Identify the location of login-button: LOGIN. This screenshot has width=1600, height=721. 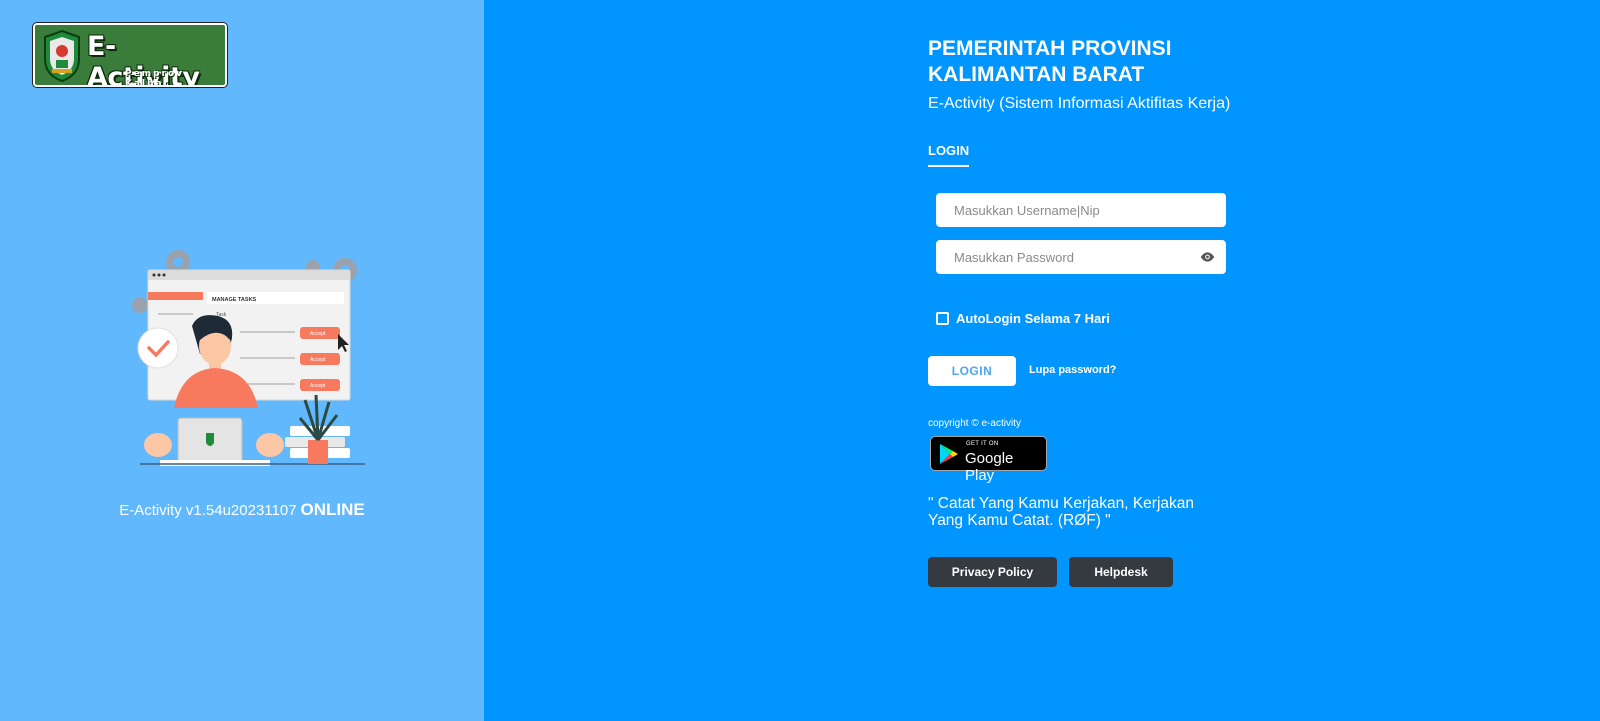
(972, 371).